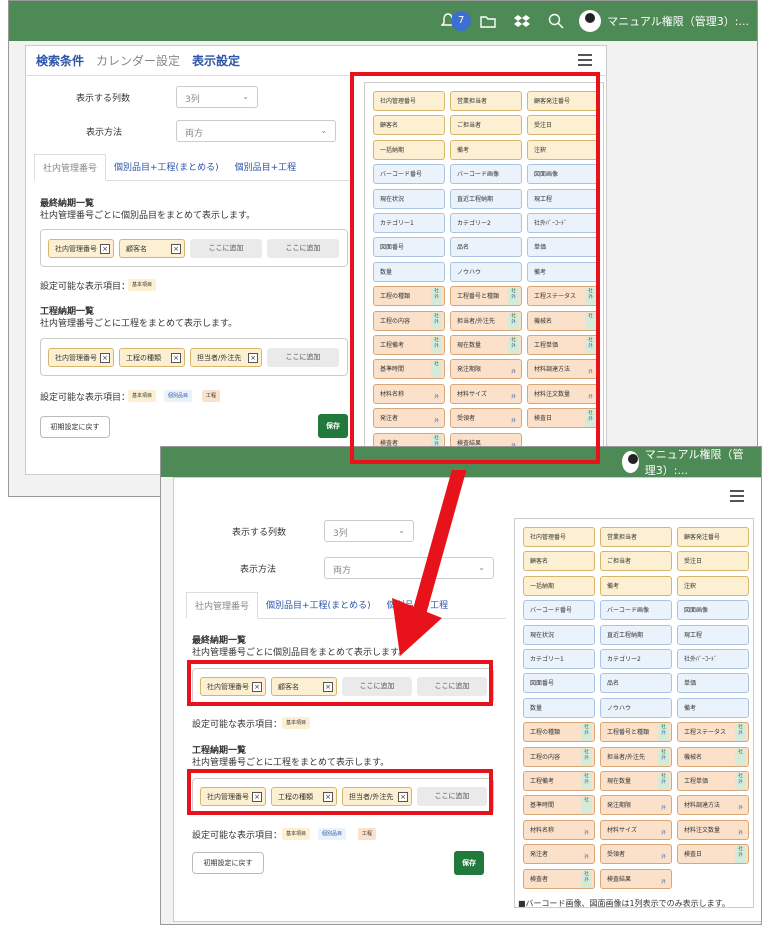 This screenshot has height=925, width=762. Describe the element at coordinates (636, 683) in the screenshot. I see `item-chip: 品名` at that location.